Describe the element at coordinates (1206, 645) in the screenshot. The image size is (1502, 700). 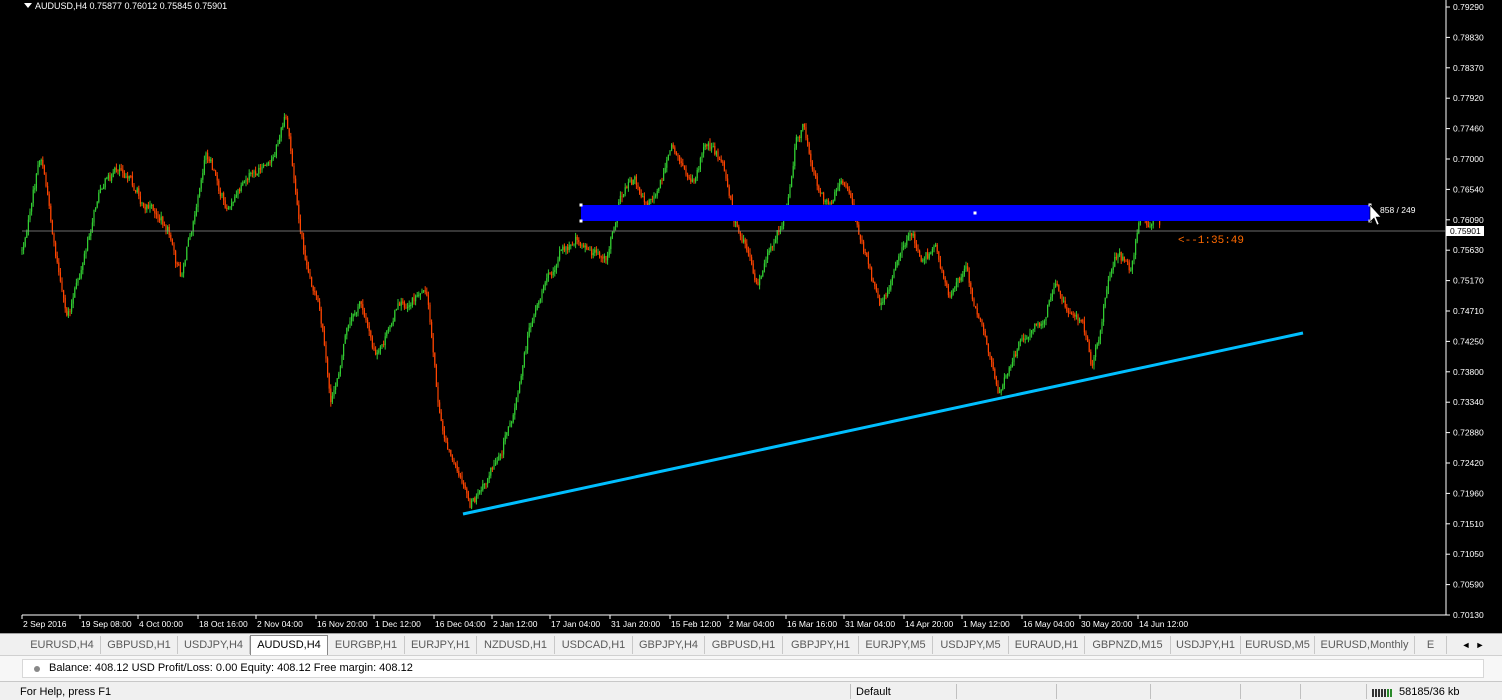
I see `tab-usdjpy-h1: USDJPY,H1` at that location.